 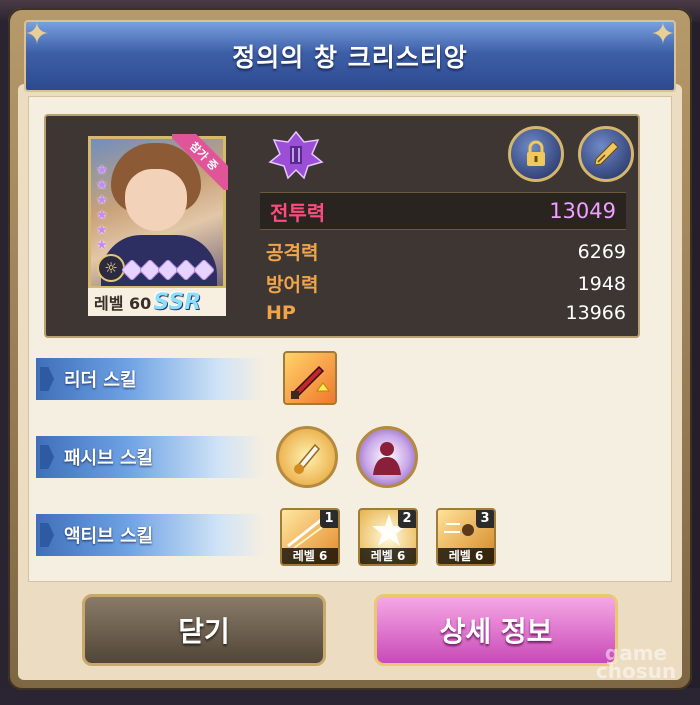 I want to click on card-level-bar: 레벨 60 SSR, so click(x=157, y=301).